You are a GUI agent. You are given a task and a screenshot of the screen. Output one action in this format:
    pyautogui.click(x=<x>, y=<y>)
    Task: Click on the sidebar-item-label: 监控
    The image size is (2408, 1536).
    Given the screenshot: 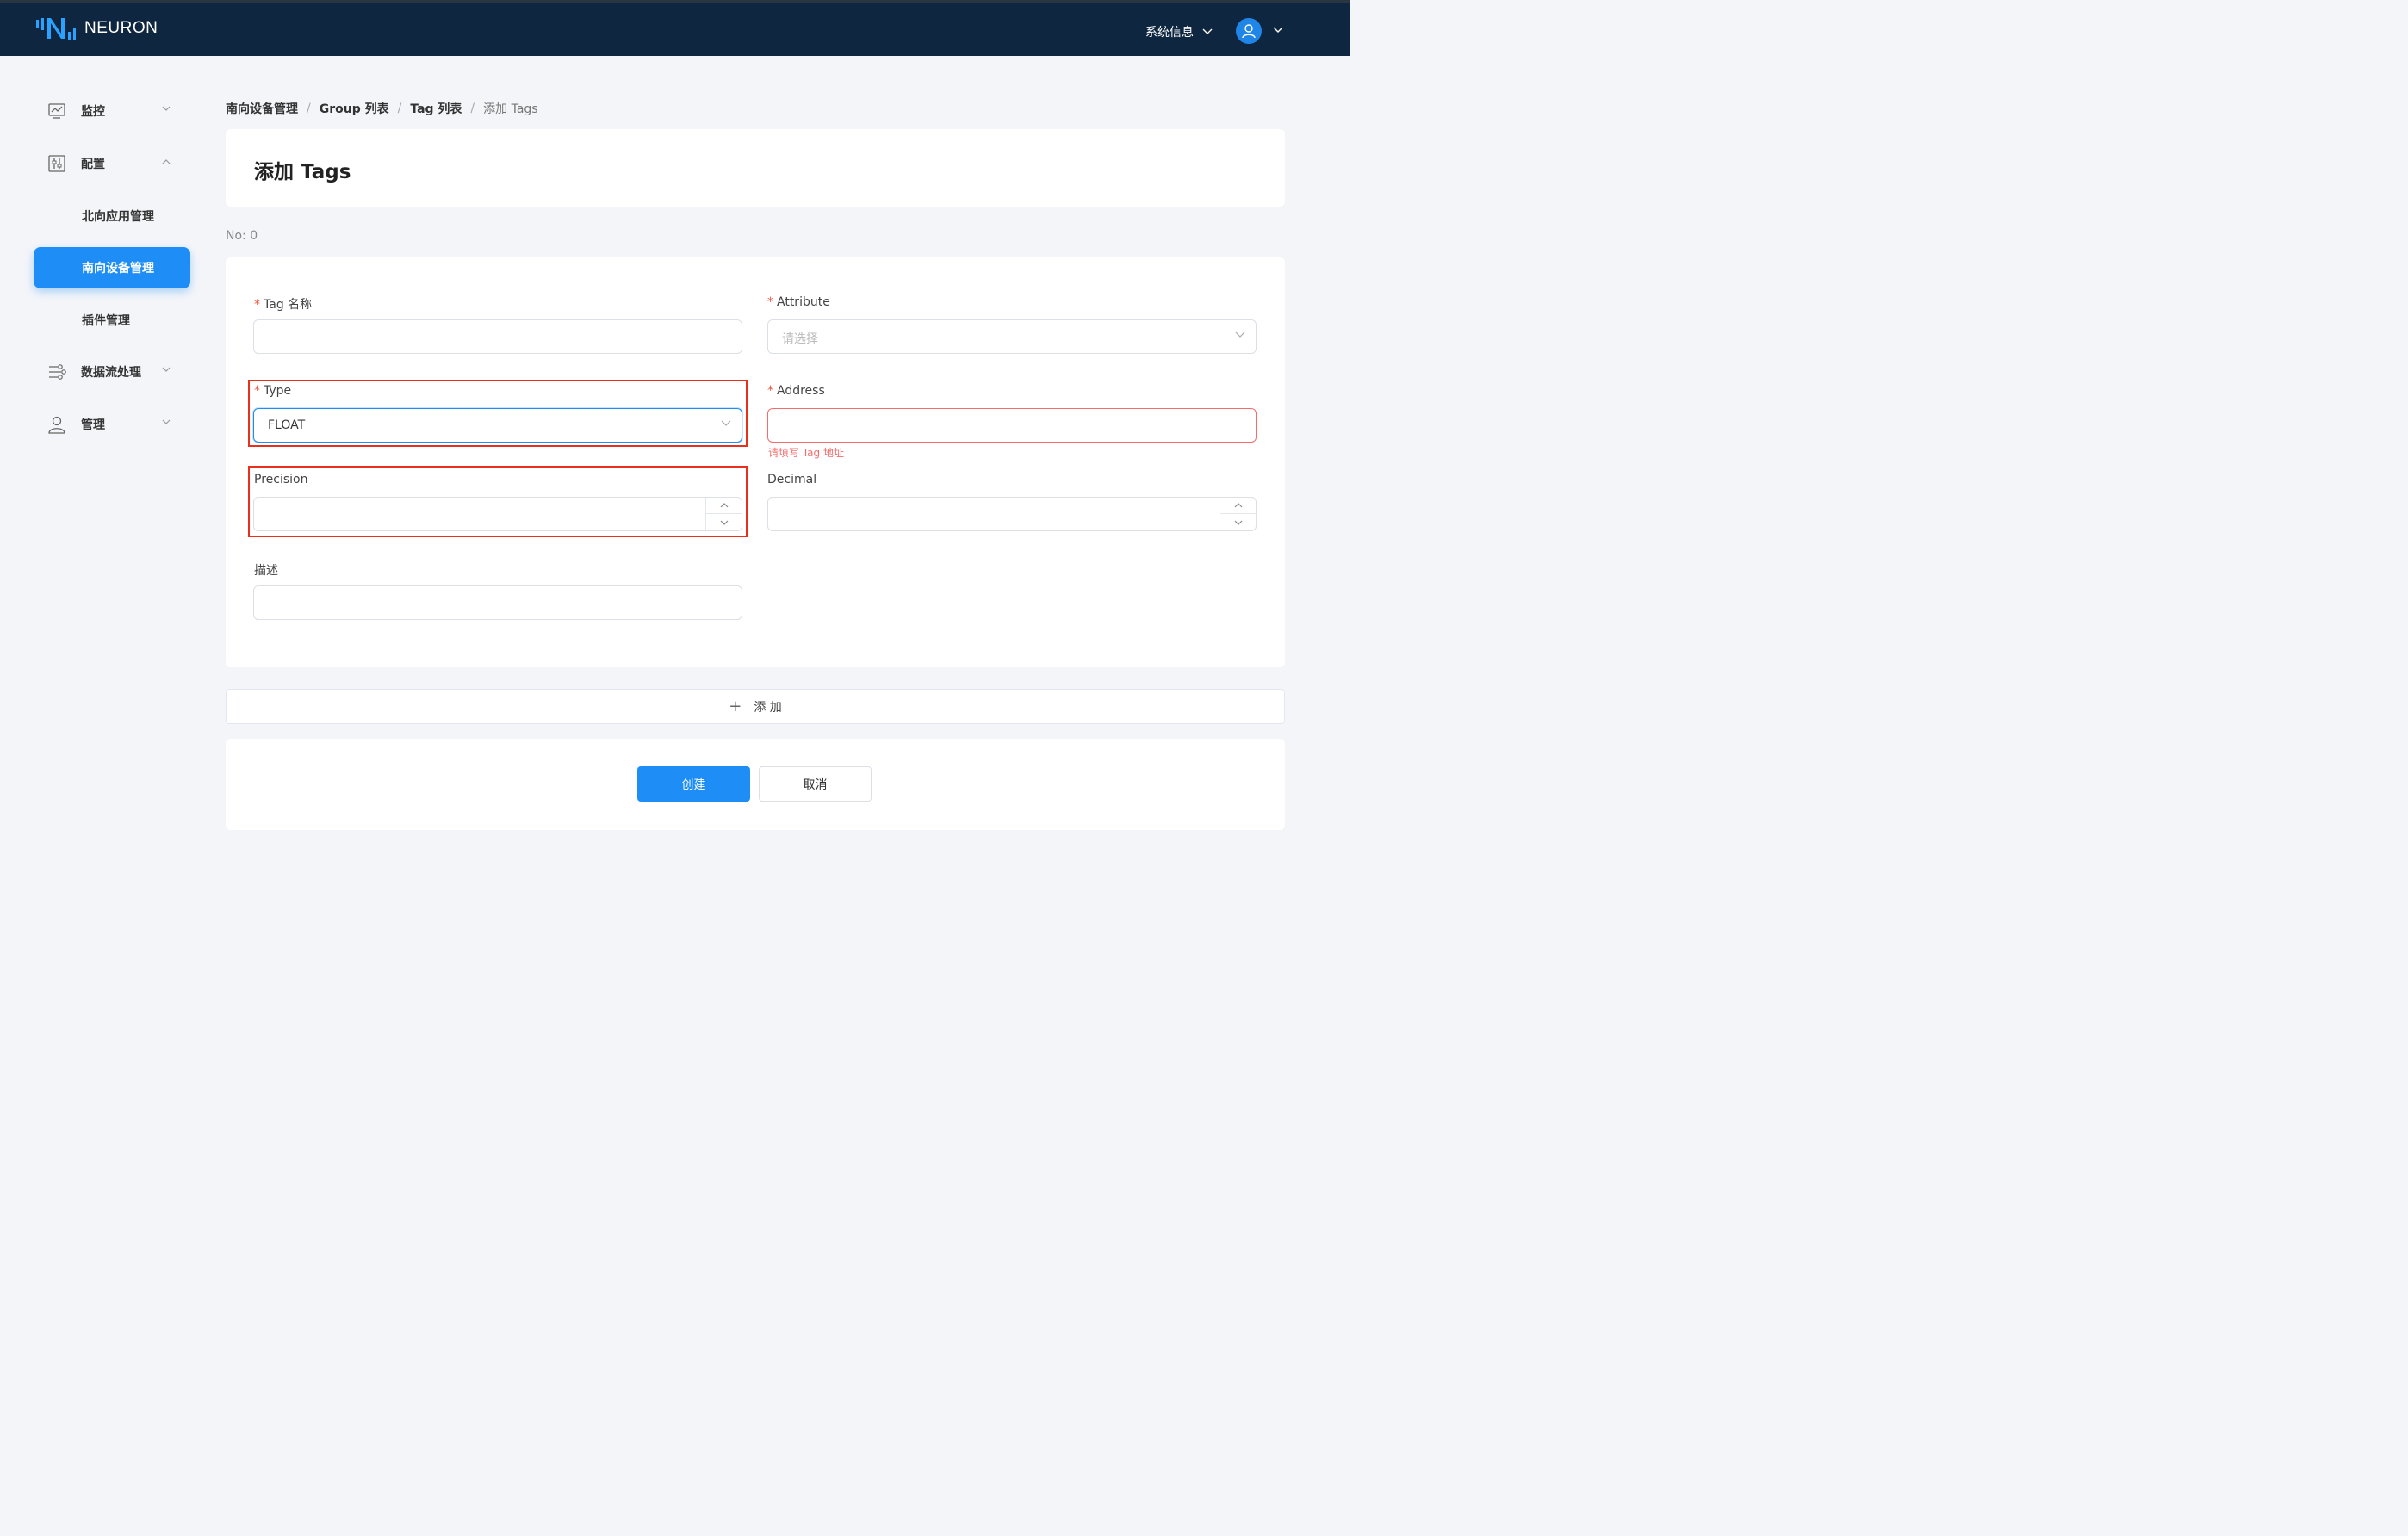 What is the action you would take?
    pyautogui.click(x=93, y=112)
    